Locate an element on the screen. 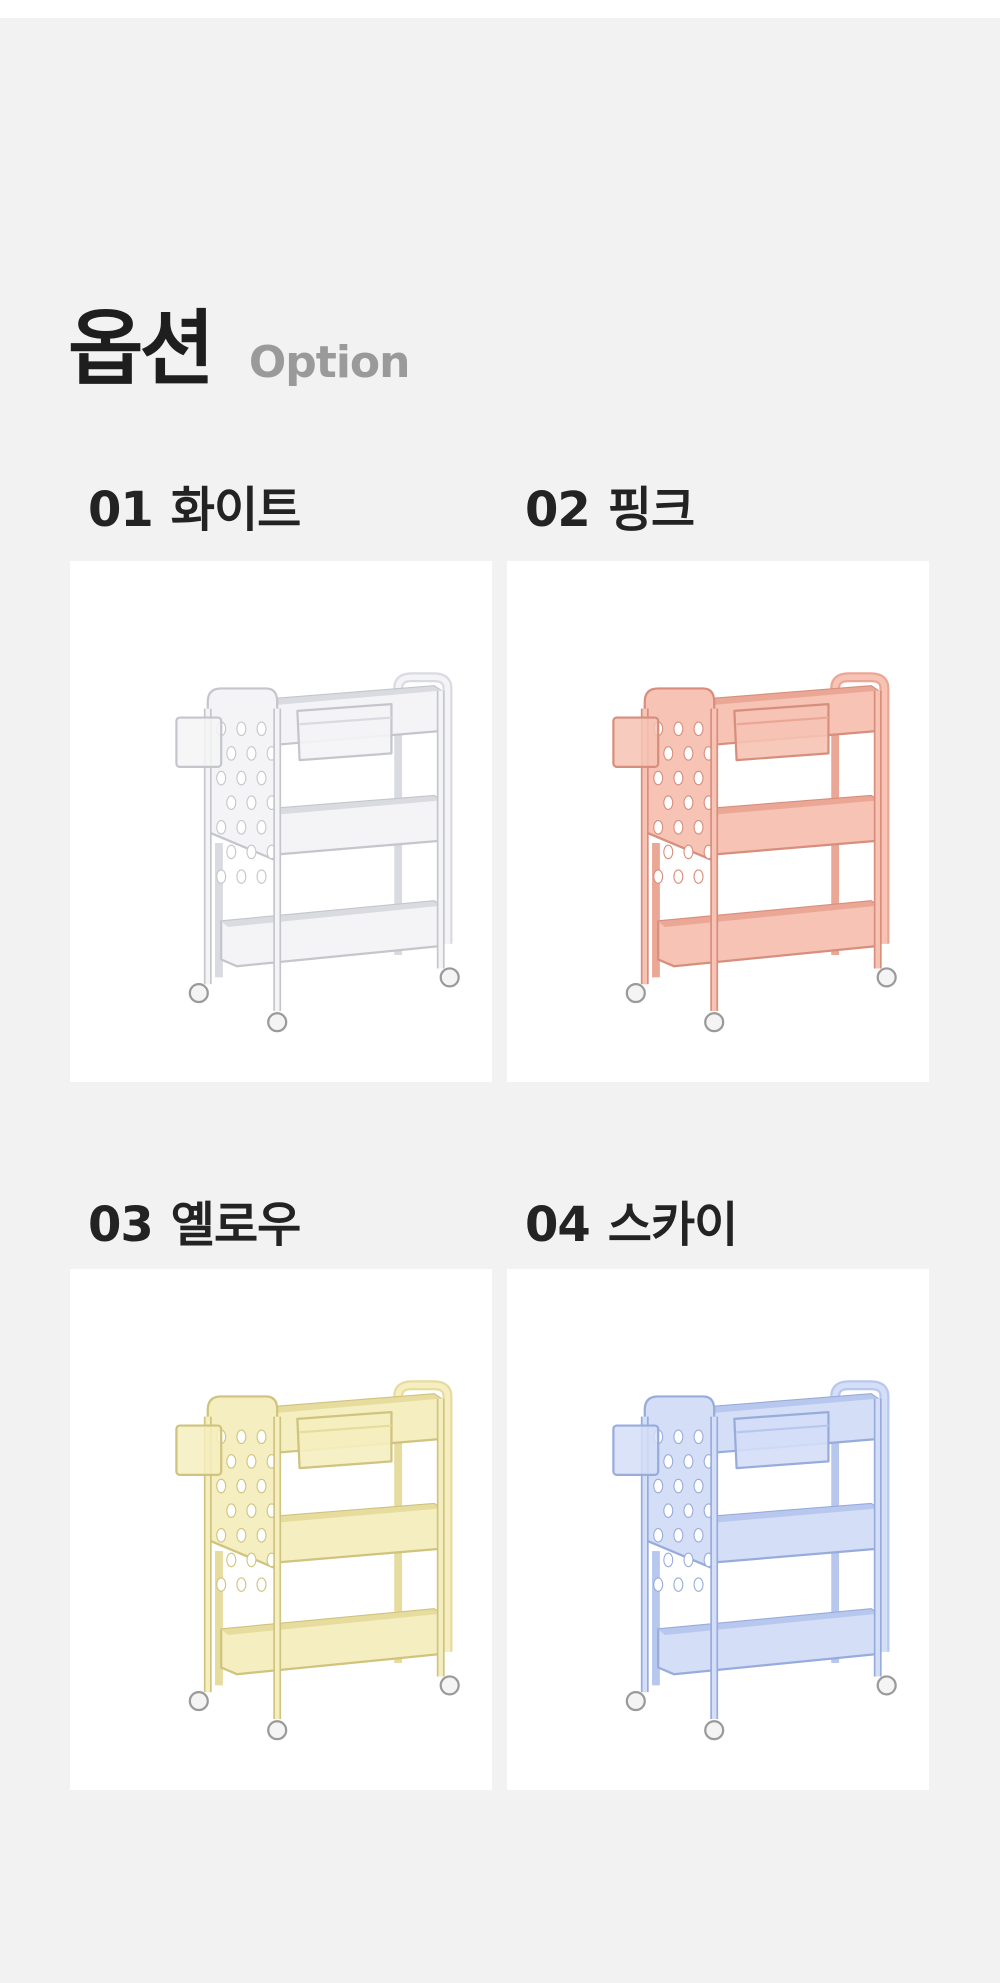 This screenshot has width=1000, height=1983. option-number: 04 is located at coordinates (558, 1225).